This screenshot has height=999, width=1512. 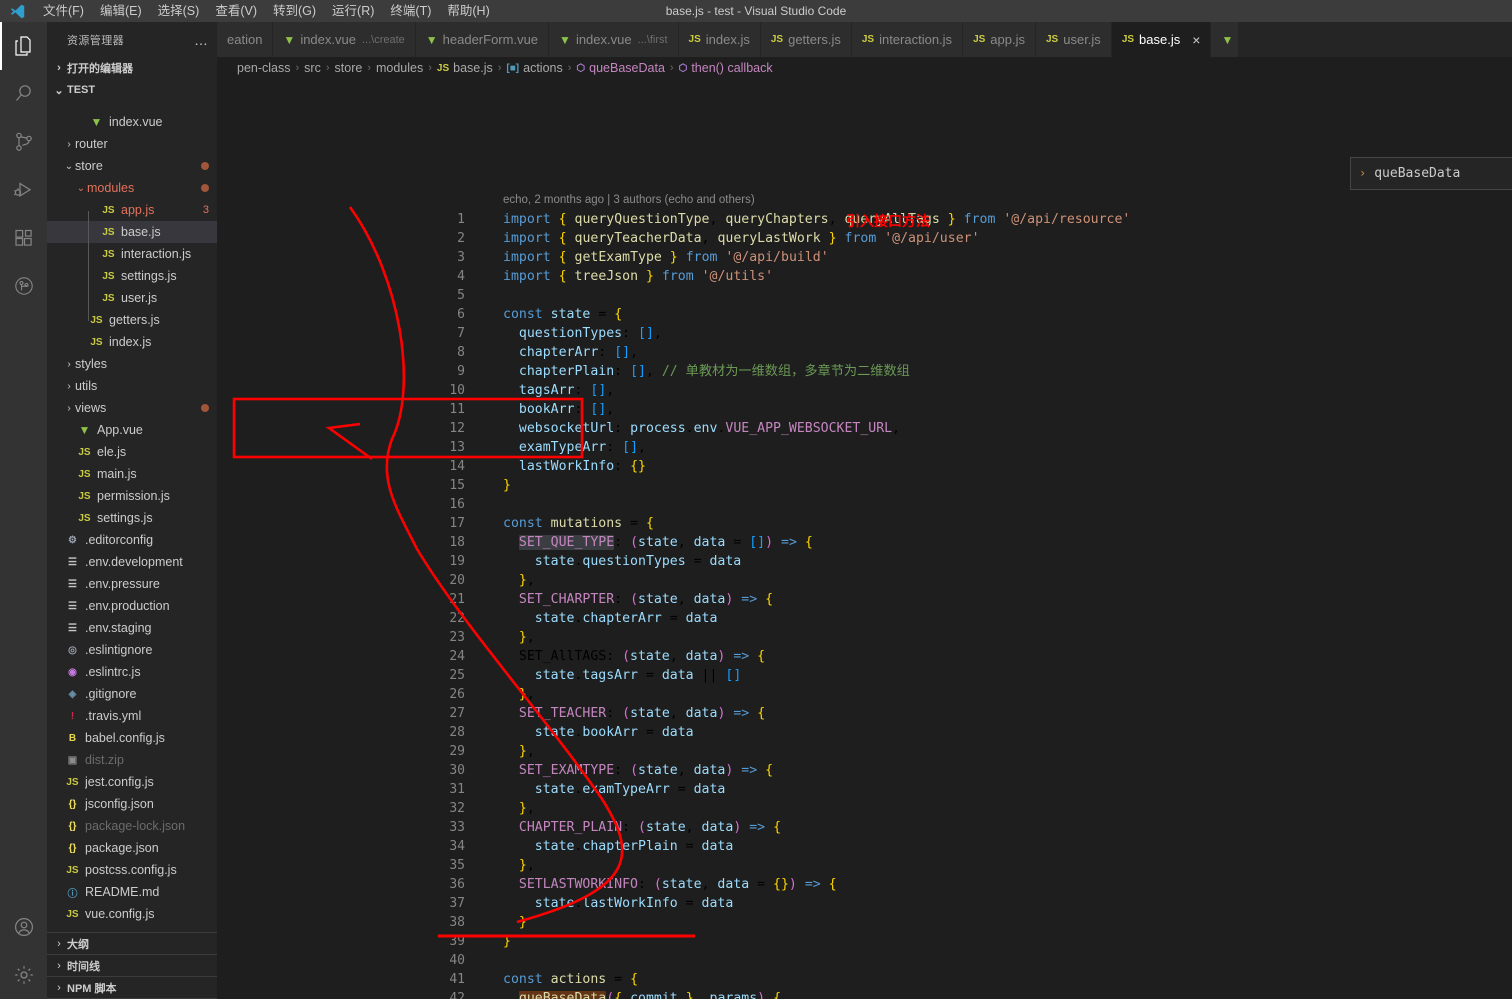 I want to click on breadcrumb-item-then---callback: ⬡ then() callback, so click(x=726, y=68).